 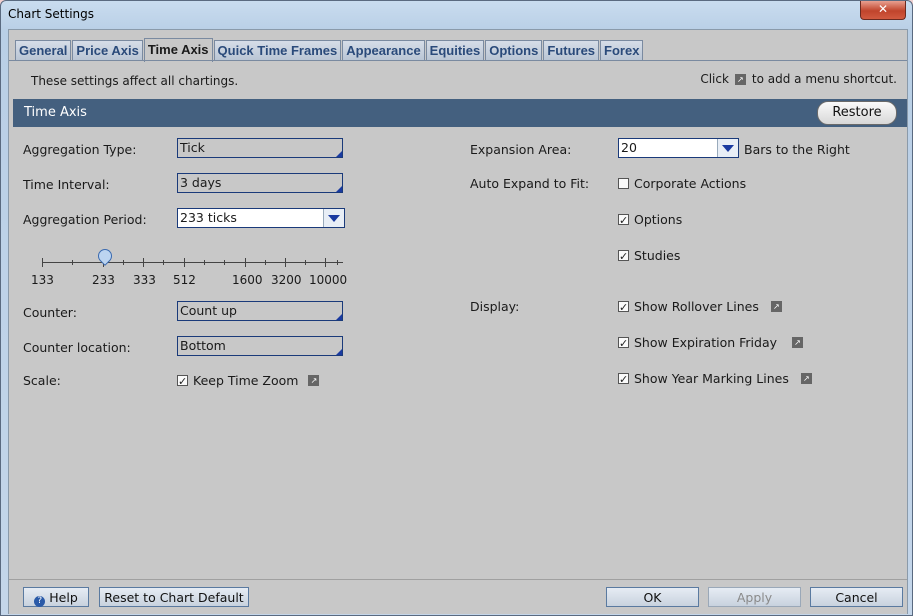 I want to click on corporate-actions-label: Corporate Actions, so click(x=690, y=183).